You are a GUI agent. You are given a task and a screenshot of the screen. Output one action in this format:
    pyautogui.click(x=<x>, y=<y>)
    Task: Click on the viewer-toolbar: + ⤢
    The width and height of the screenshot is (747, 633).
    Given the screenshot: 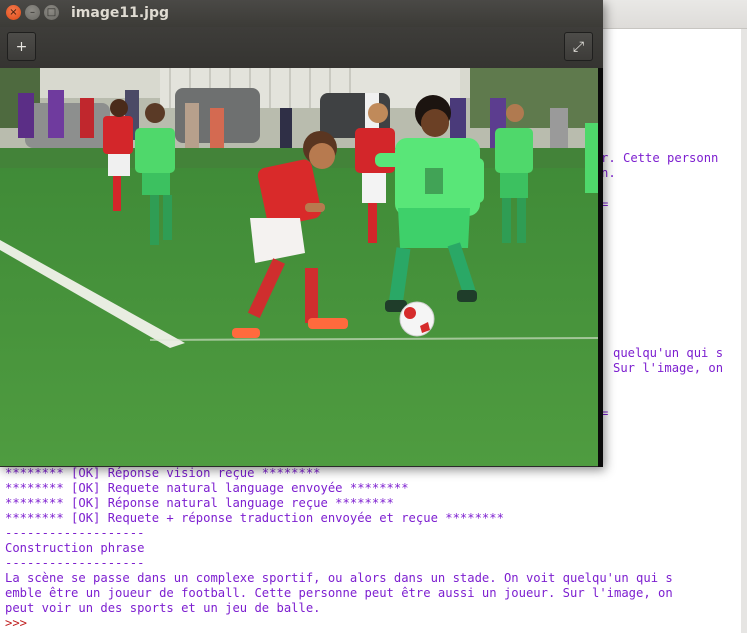 What is the action you would take?
    pyautogui.click(x=301, y=48)
    